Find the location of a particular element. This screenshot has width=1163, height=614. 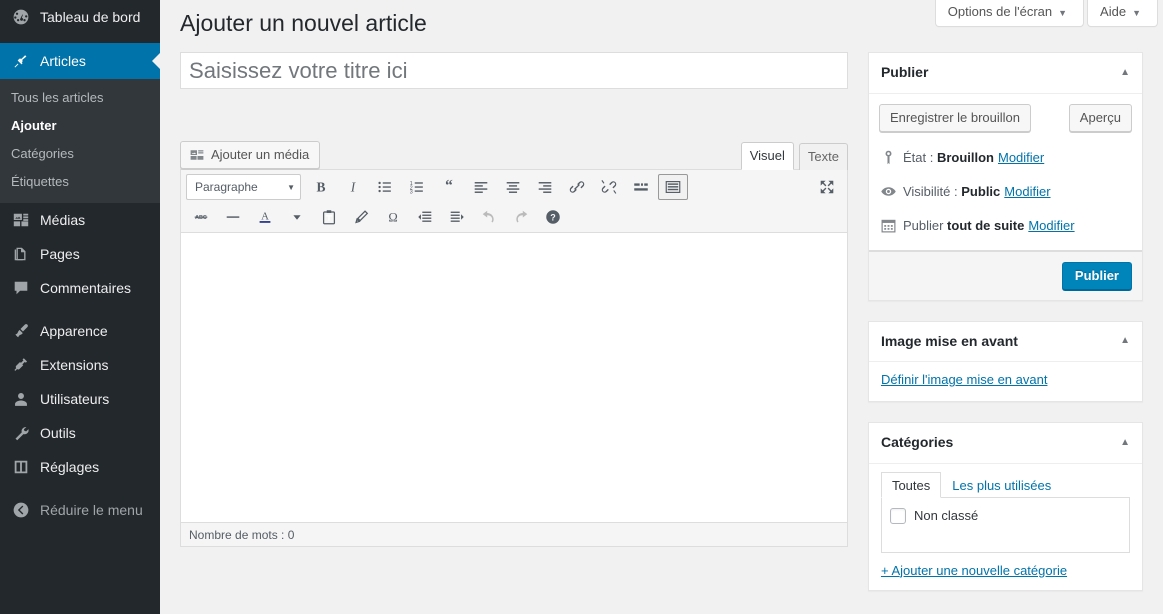

fullscreen-icon is located at coordinates (827, 187).